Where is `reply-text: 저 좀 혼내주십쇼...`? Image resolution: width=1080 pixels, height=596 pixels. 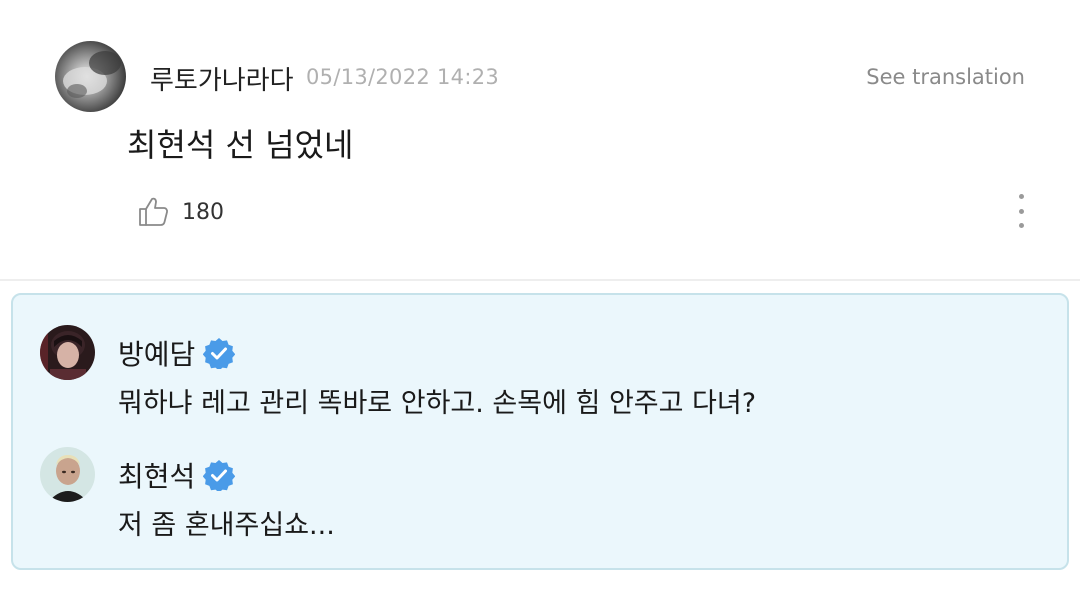
reply-text: 저 좀 혼내주십쇼... is located at coordinates (226, 525).